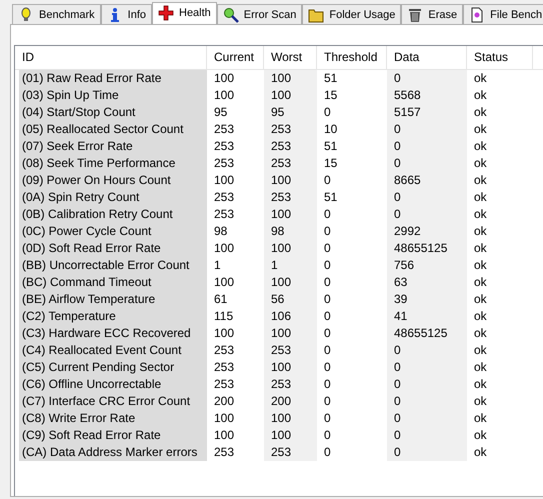 This screenshot has height=499, width=543. Describe the element at coordinates (432, 14) in the screenshot. I see `tab: Erase` at that location.